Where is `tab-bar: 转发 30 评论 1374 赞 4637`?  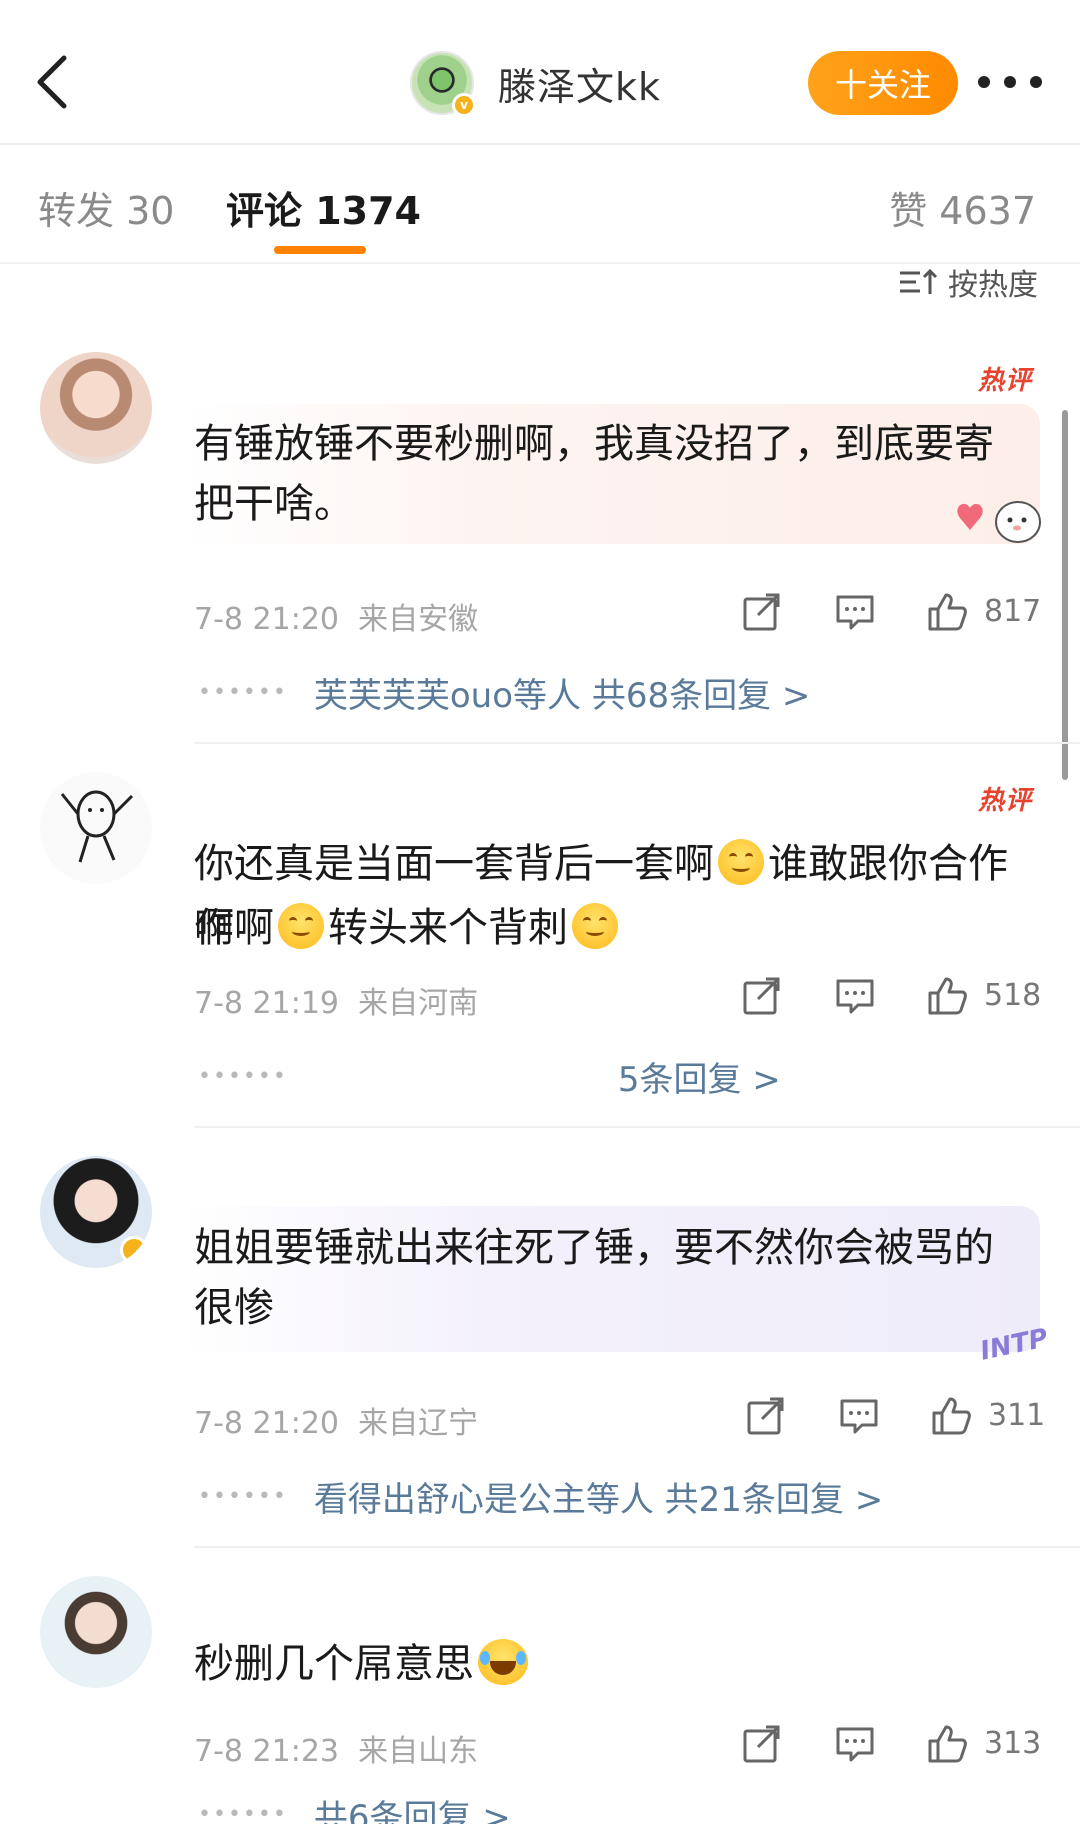
tab-bar: 转发 30 评论 1374 赞 4637 is located at coordinates (540, 206).